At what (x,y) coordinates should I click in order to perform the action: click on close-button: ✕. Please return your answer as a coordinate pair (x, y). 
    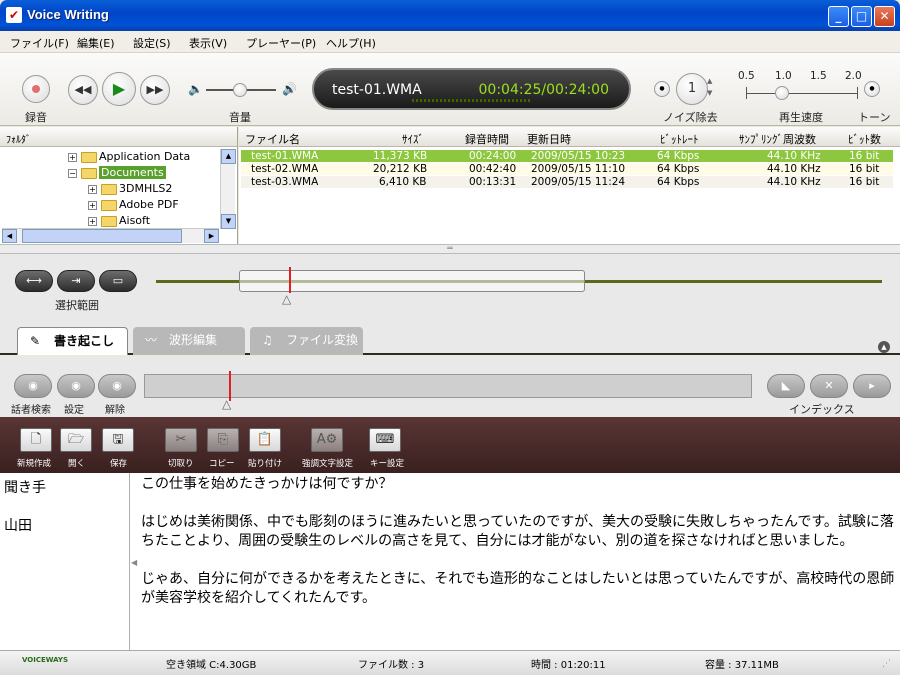
    Looking at the image, I should click on (884, 16).